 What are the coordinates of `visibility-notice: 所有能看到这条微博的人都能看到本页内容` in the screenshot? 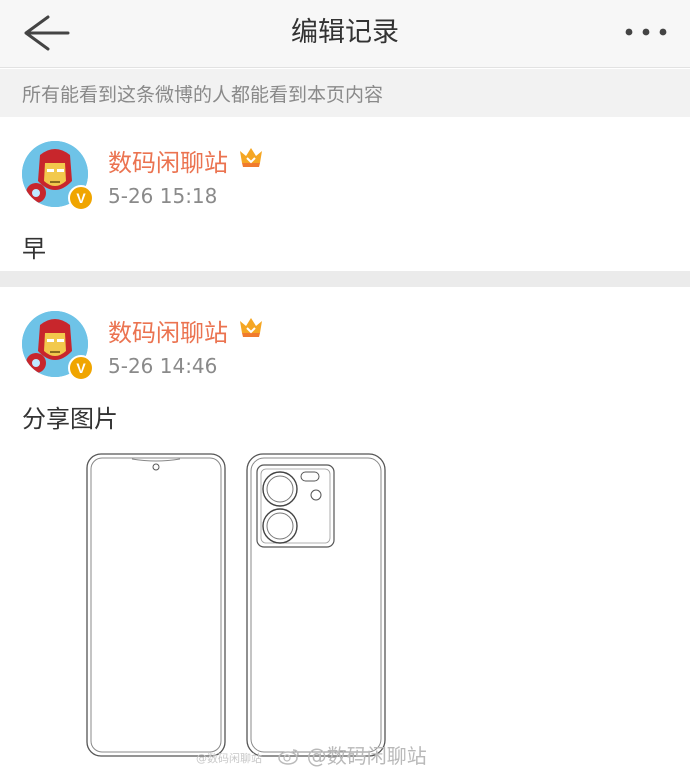 It's located at (345, 93).